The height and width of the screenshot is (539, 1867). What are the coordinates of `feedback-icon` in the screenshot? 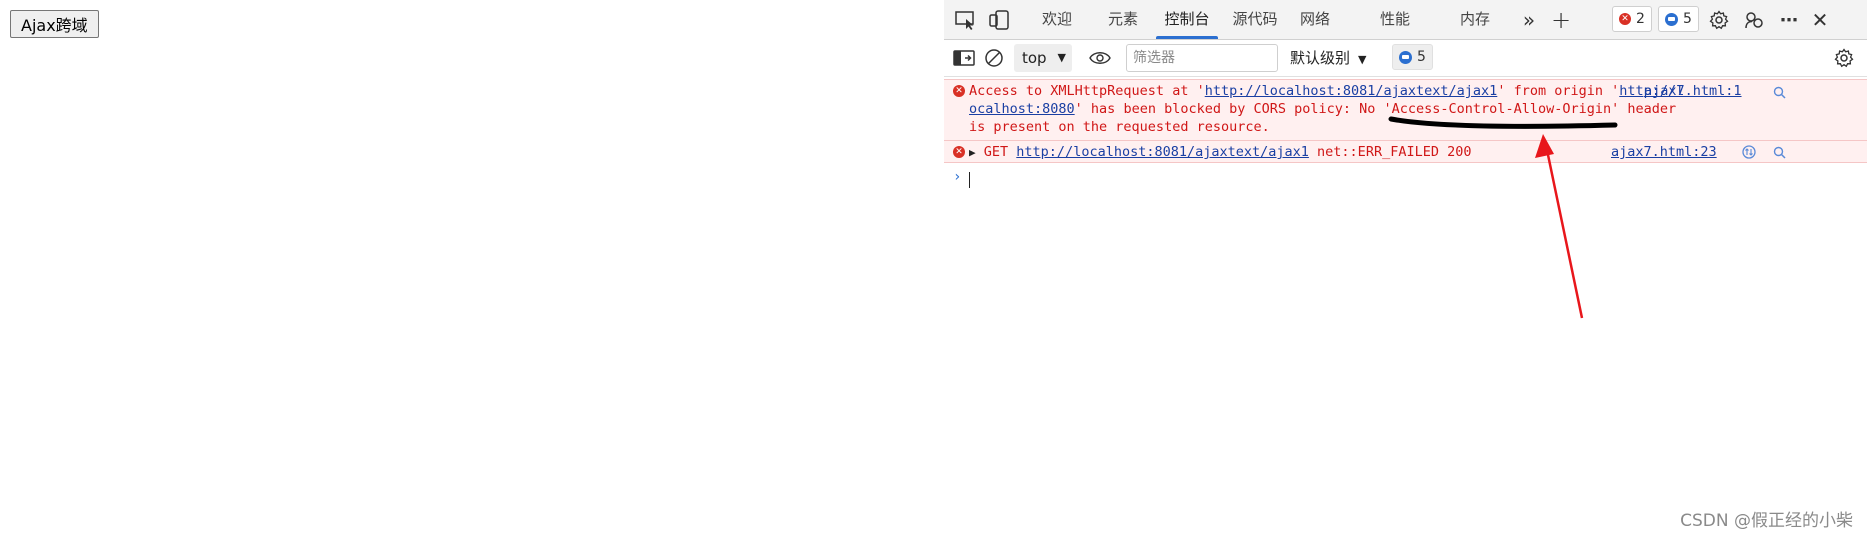 It's located at (1754, 20).